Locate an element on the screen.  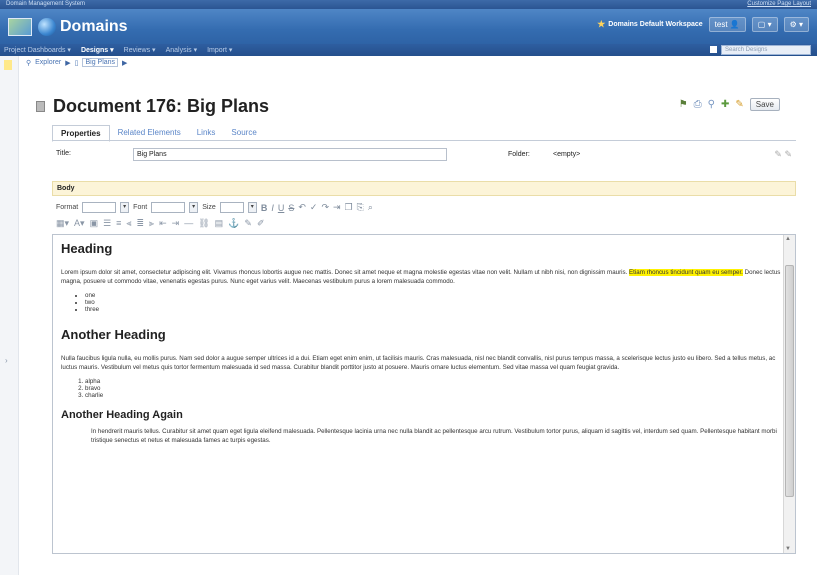
content-heading-1: Heading is located at coordinates (87, 248).